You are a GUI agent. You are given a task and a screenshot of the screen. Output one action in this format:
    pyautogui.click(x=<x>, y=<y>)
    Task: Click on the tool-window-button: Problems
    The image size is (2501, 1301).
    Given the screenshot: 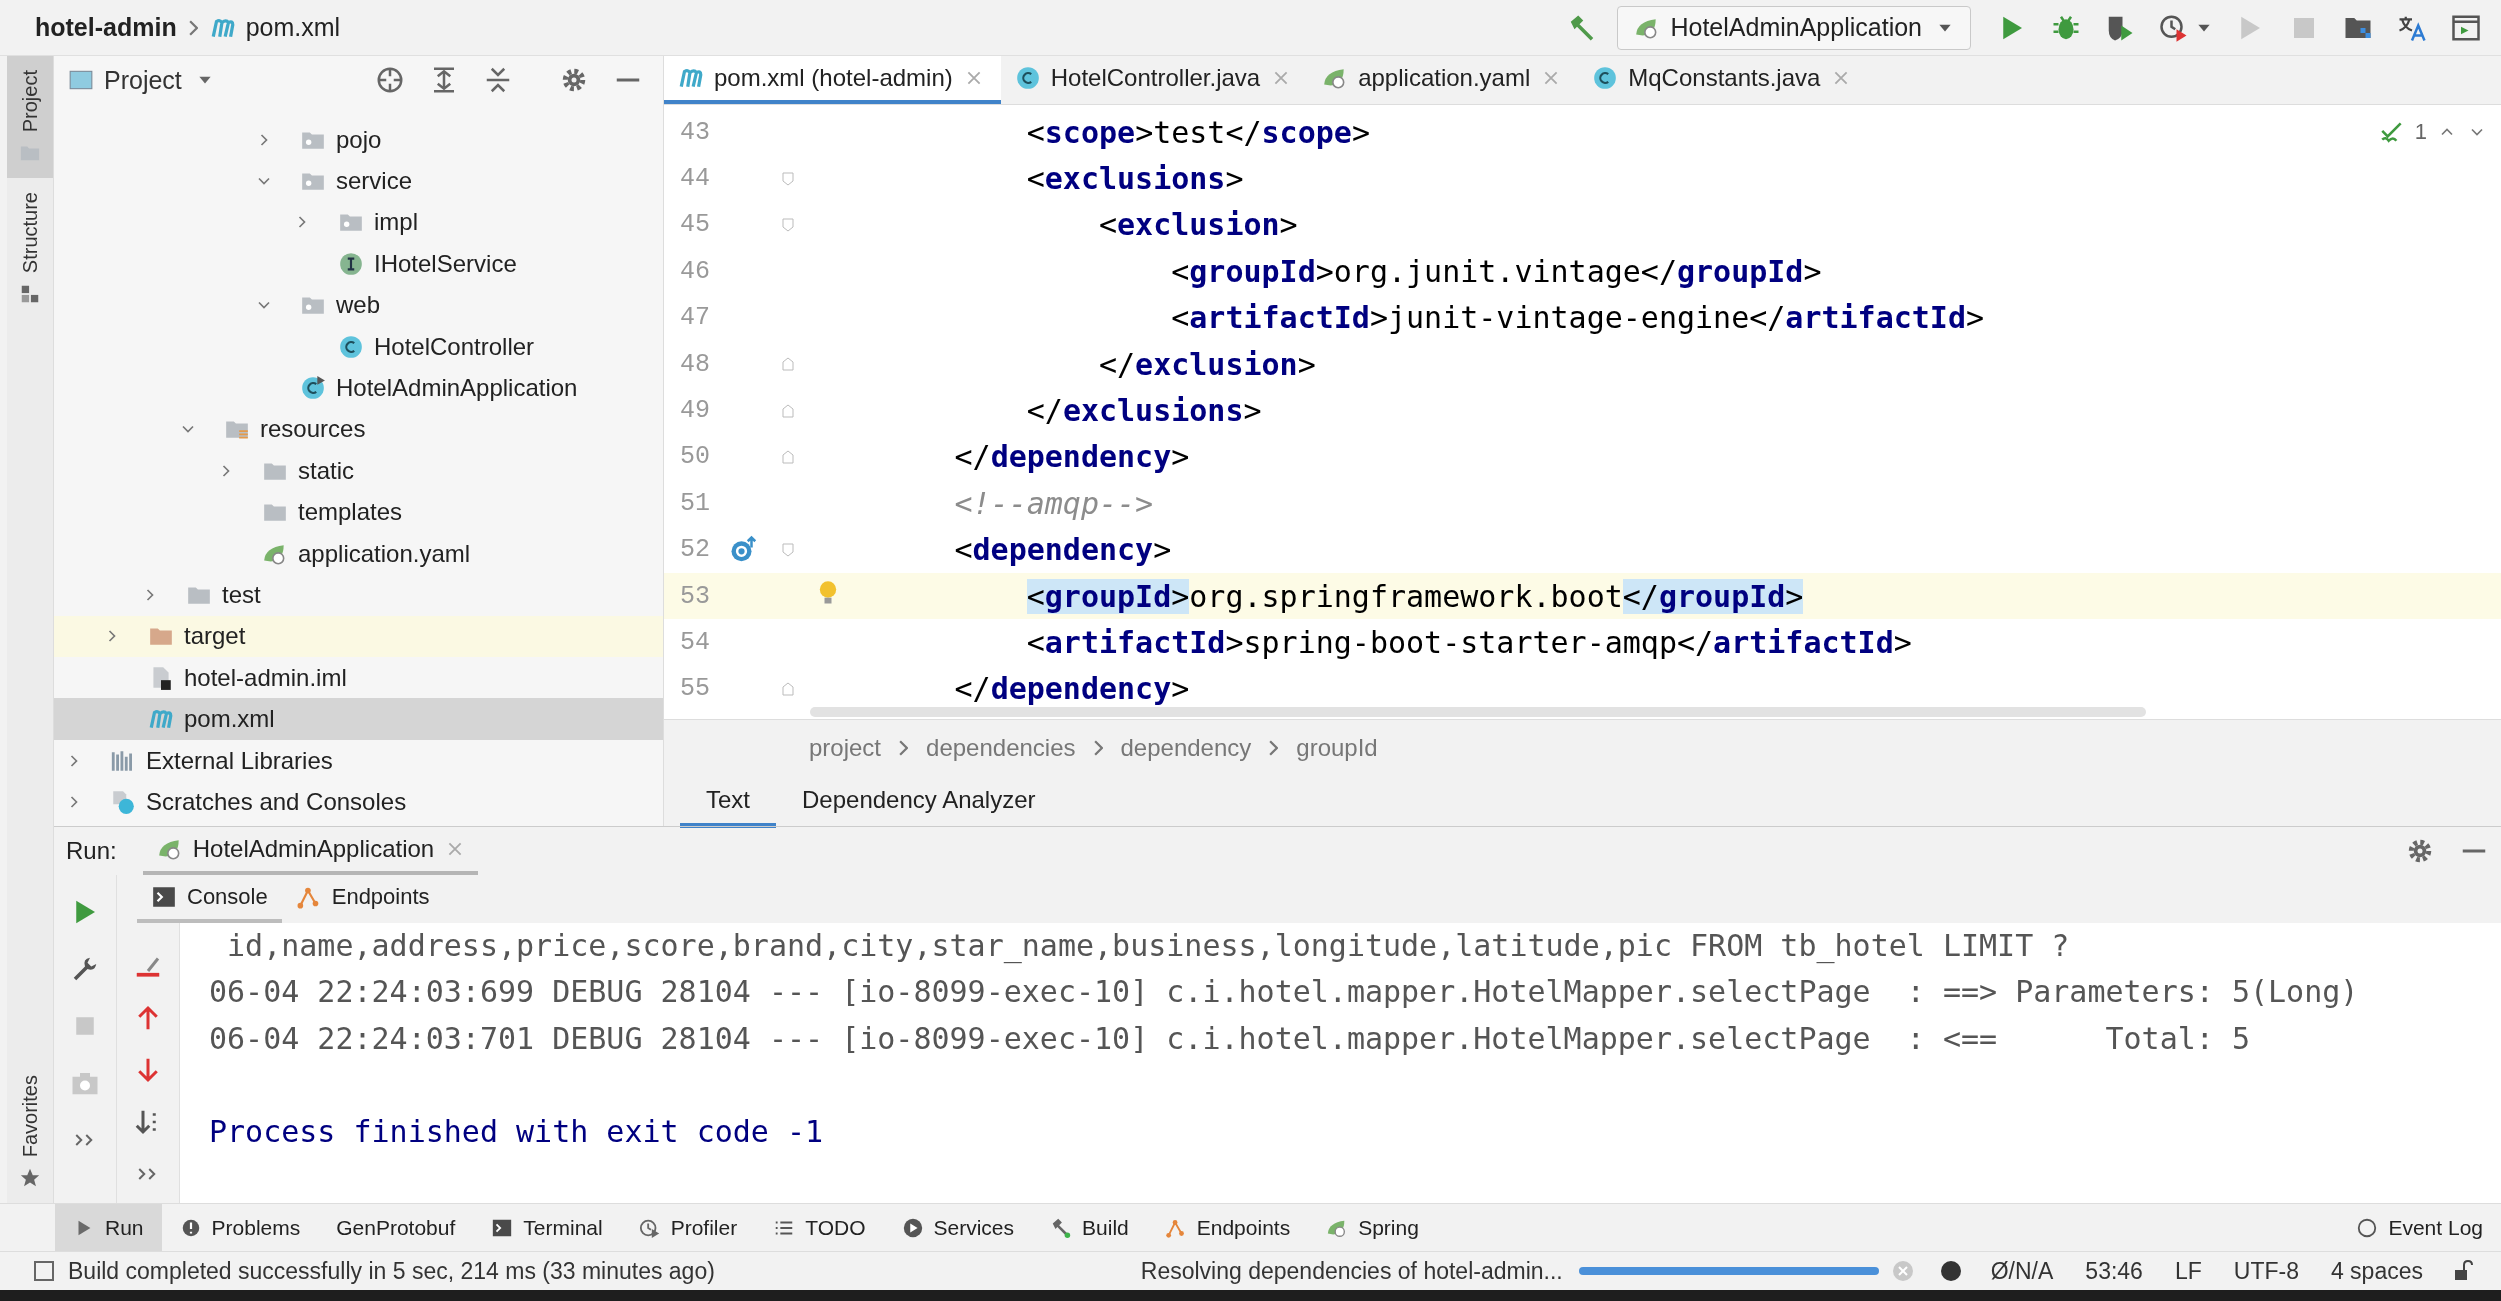 What is the action you would take?
    pyautogui.click(x=240, y=1227)
    